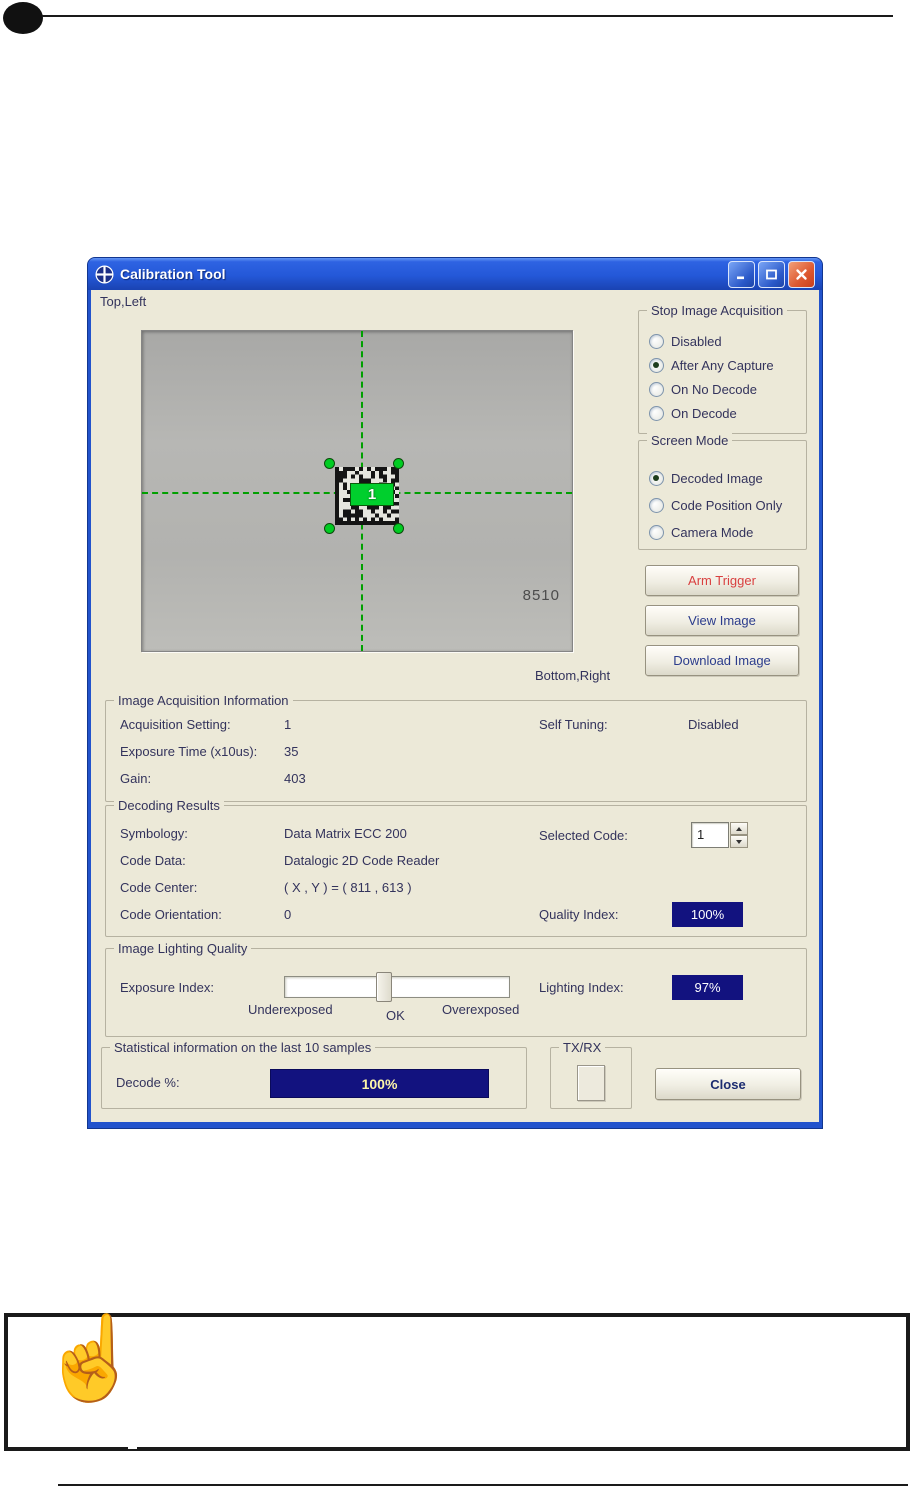 This screenshot has width=910, height=1490. What do you see at coordinates (727, 505) in the screenshot?
I see `radio-label: Code Position Only` at bounding box center [727, 505].